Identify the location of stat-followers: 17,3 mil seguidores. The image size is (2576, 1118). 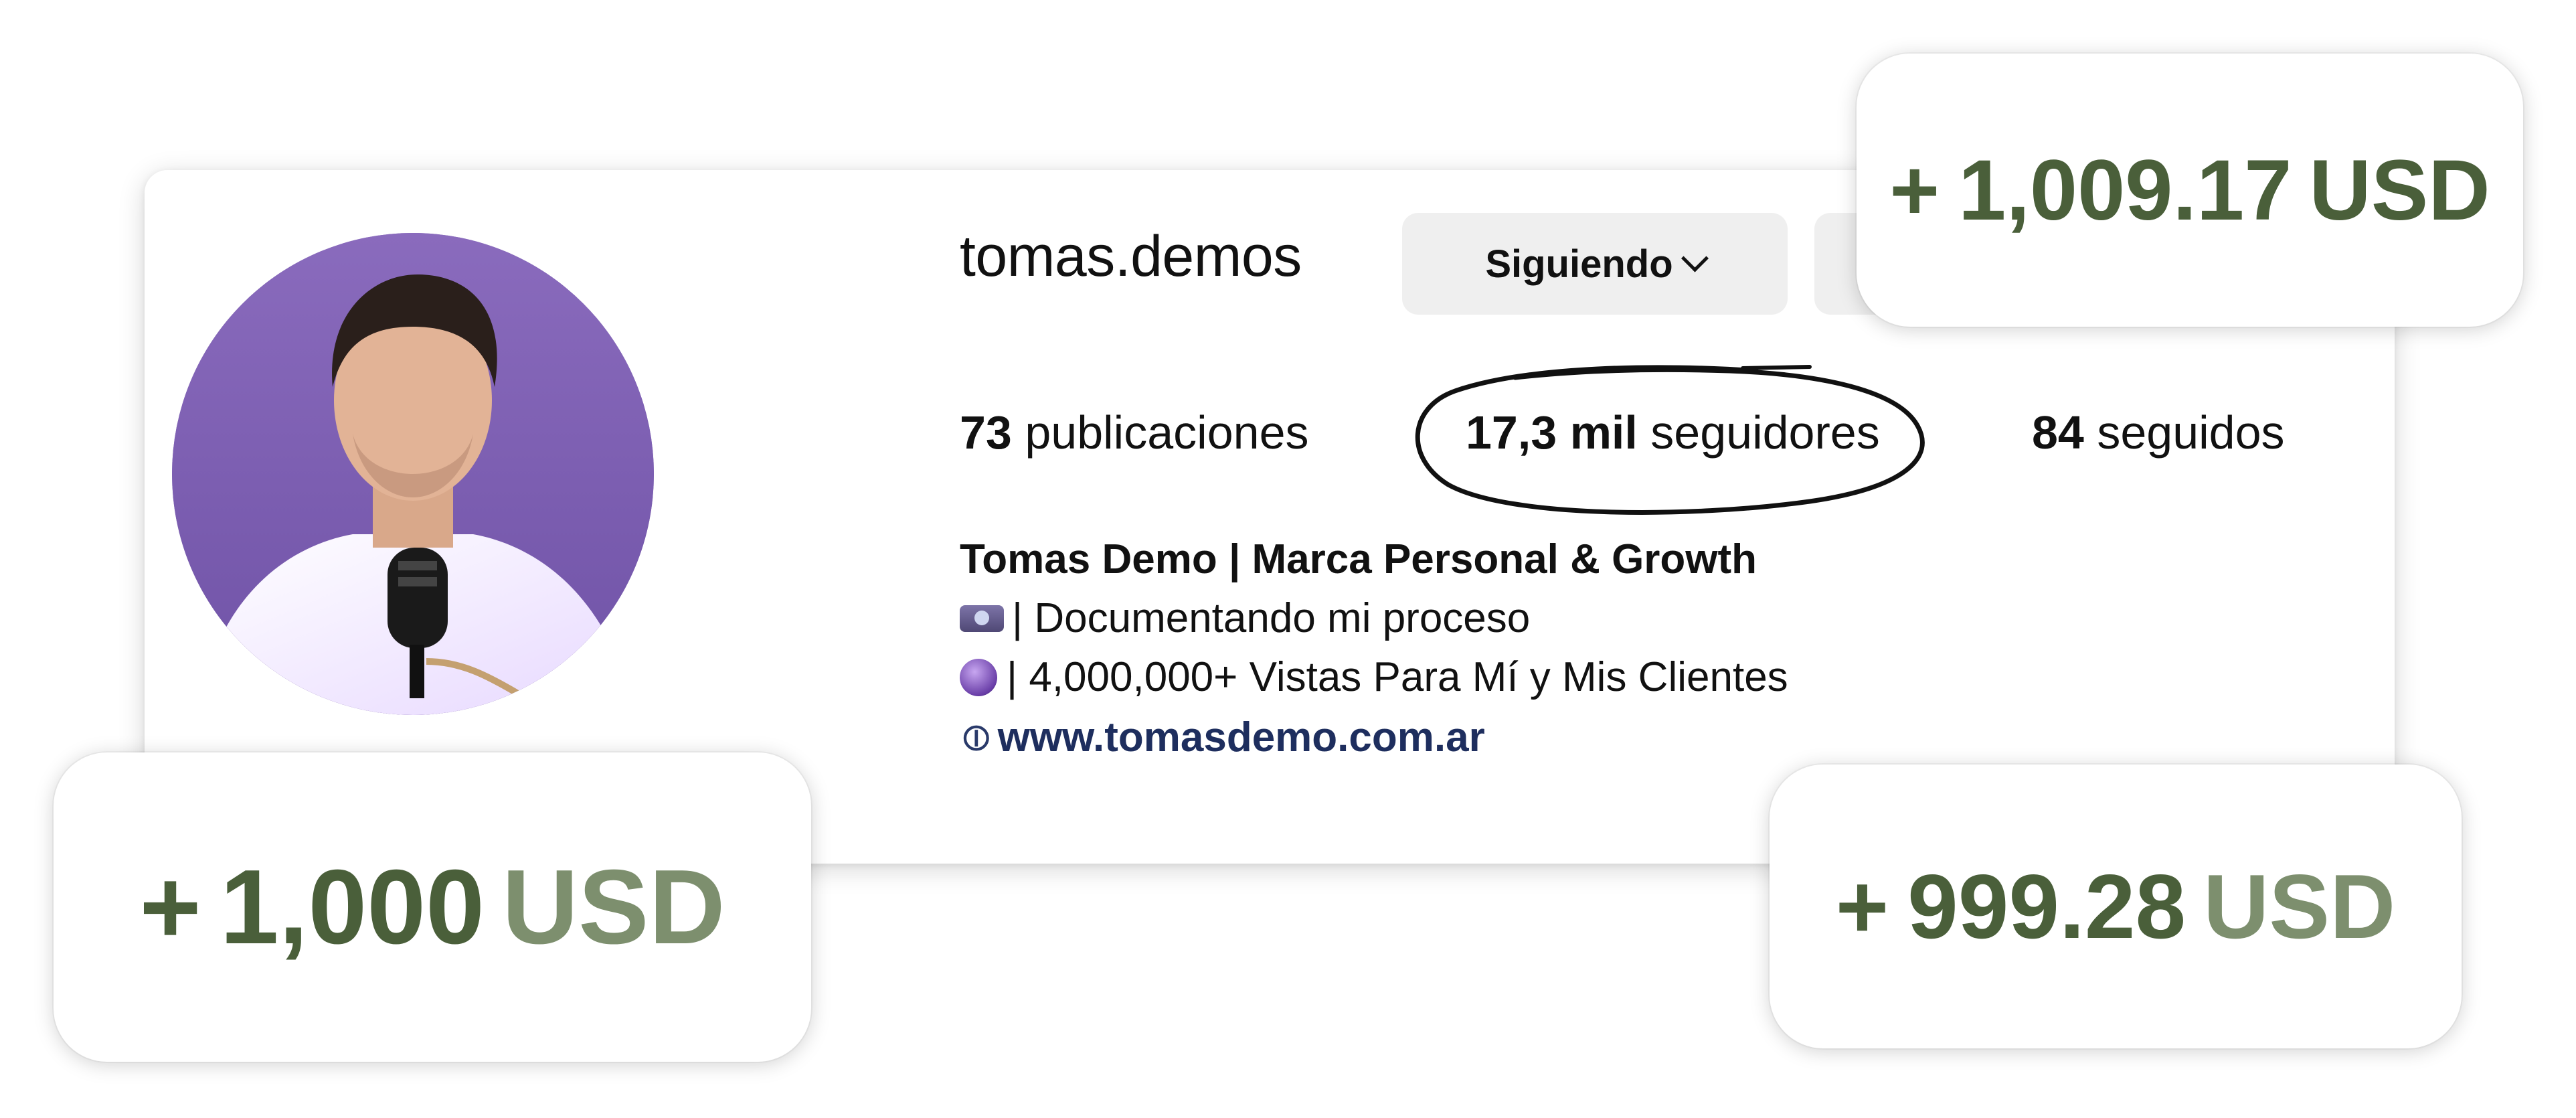
(1673, 432).